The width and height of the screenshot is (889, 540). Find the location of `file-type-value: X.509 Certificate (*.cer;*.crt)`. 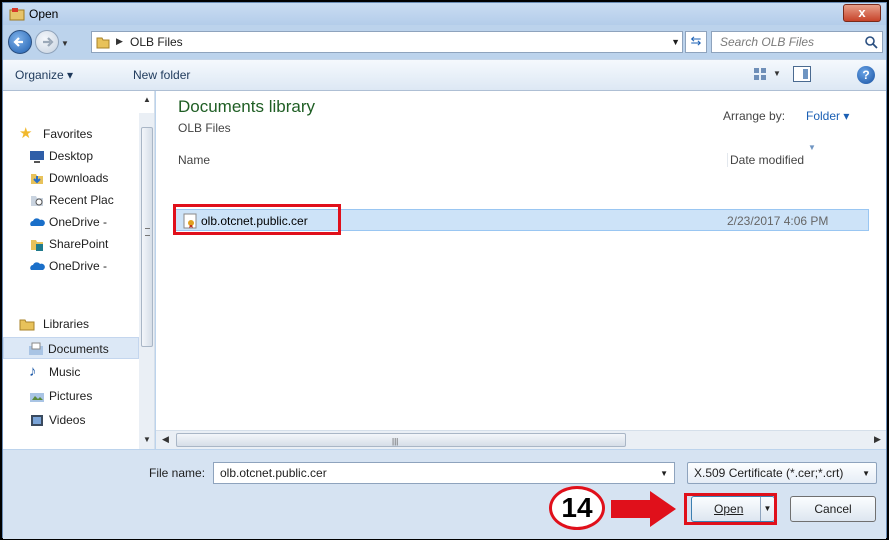

file-type-value: X.509 Certificate (*.cer;*.crt) is located at coordinates (769, 473).